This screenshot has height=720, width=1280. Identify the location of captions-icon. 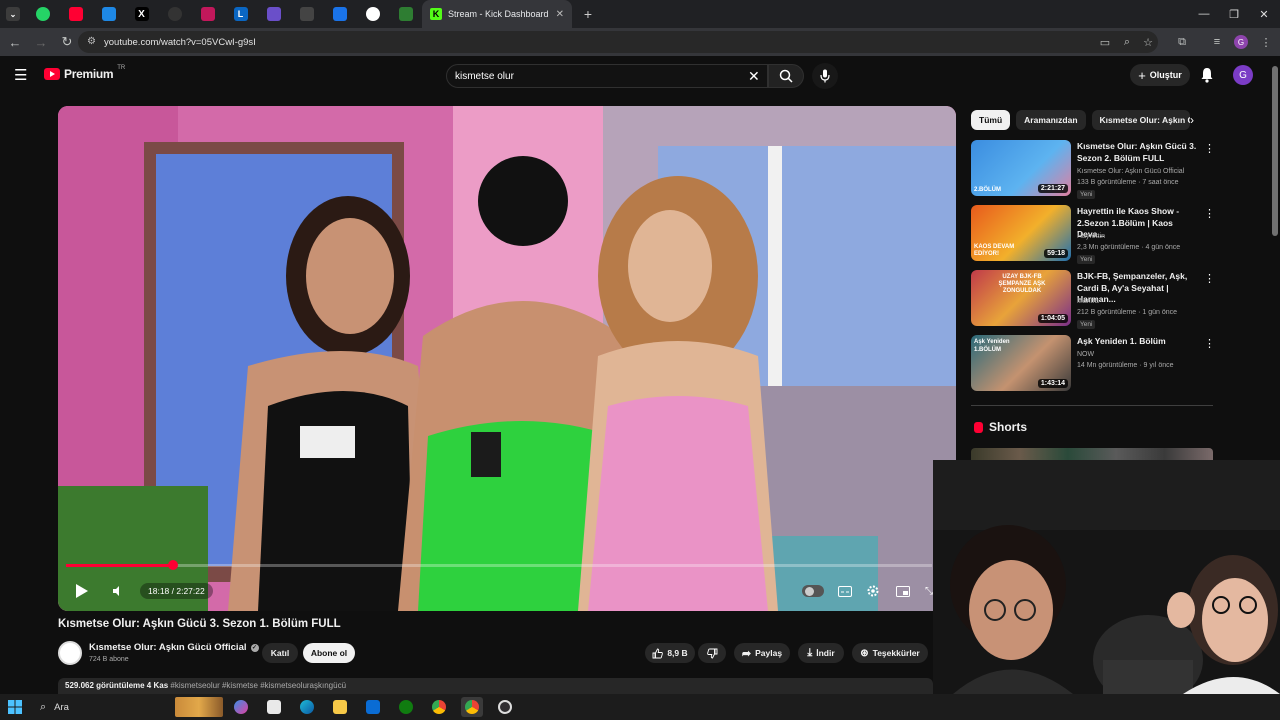
(845, 591).